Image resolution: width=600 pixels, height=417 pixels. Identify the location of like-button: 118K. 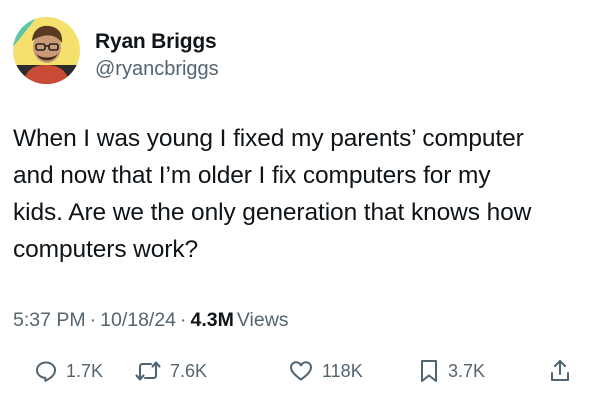
(325, 371).